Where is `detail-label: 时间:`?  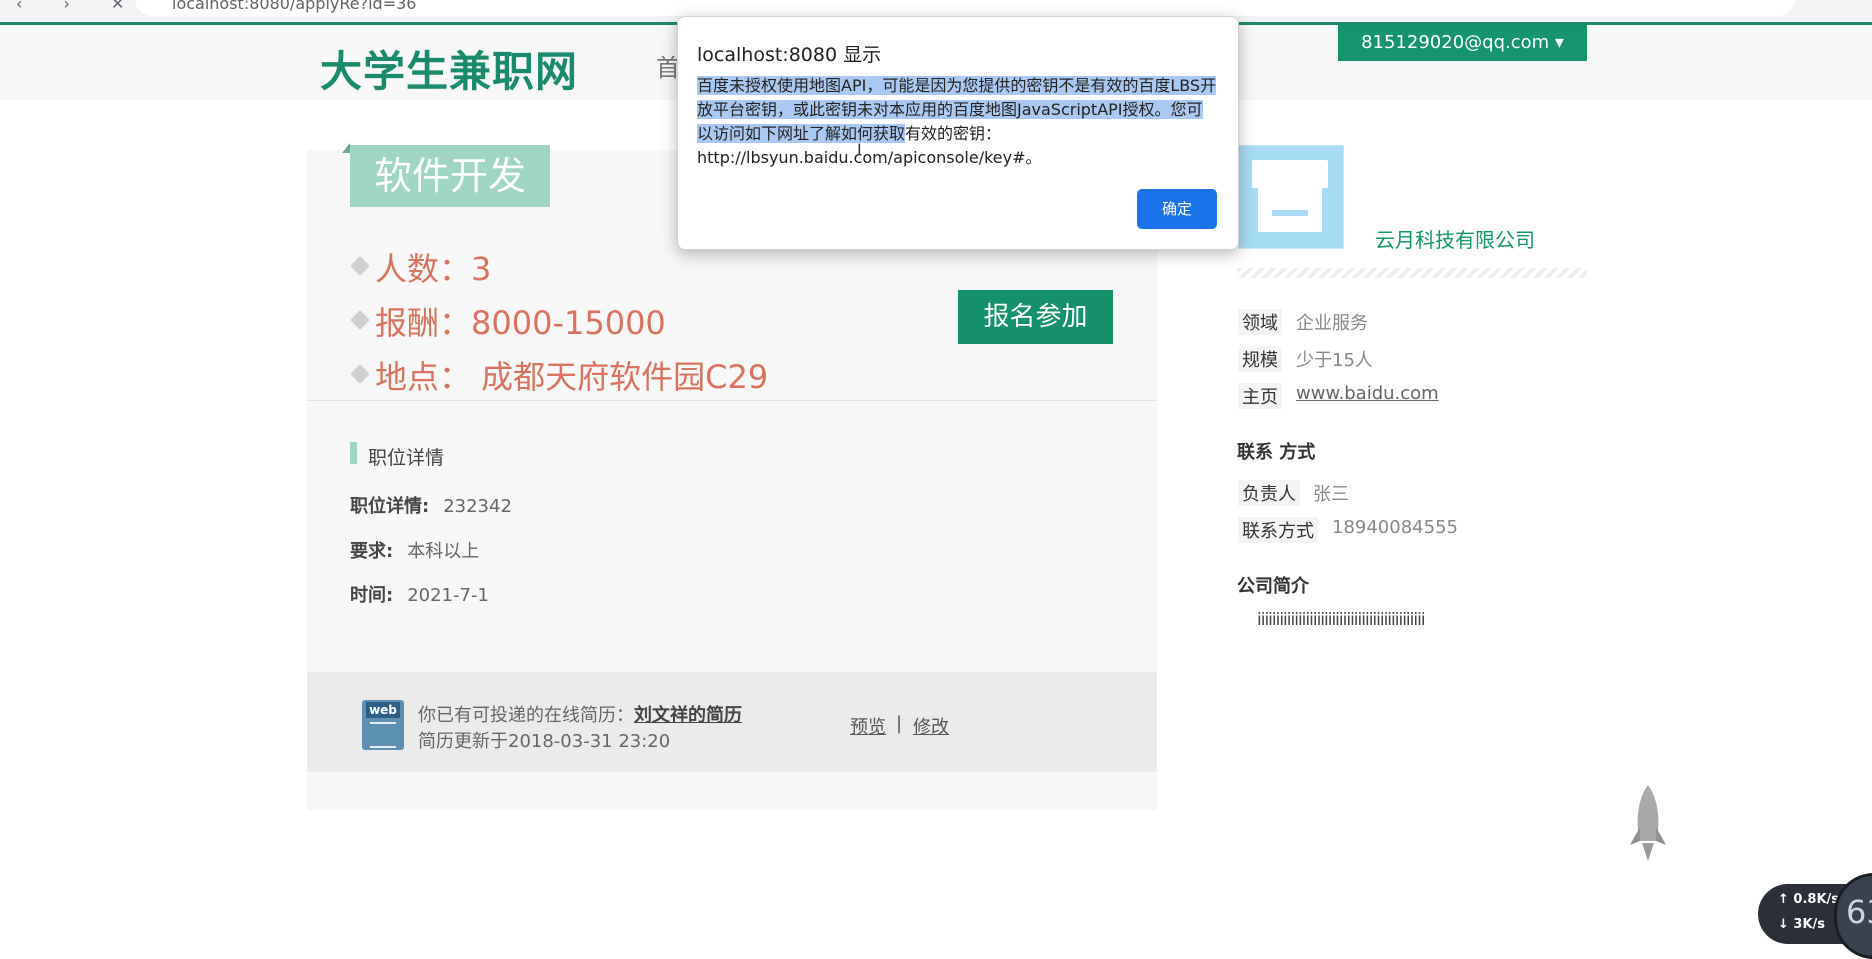
detail-label: 时间: is located at coordinates (372, 595).